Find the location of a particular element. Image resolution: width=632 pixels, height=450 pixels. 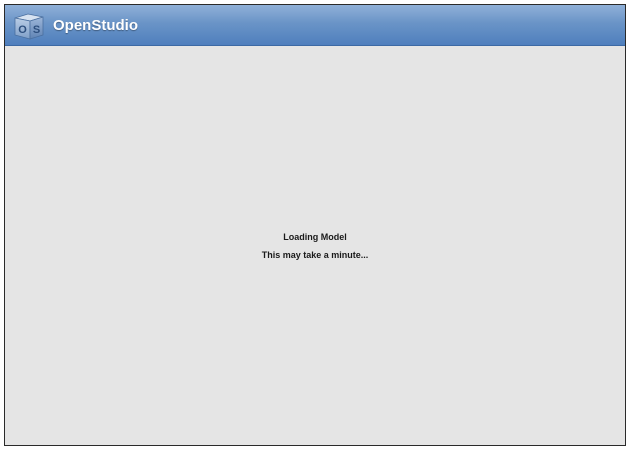

app-title: OpenStudio is located at coordinates (95, 25).